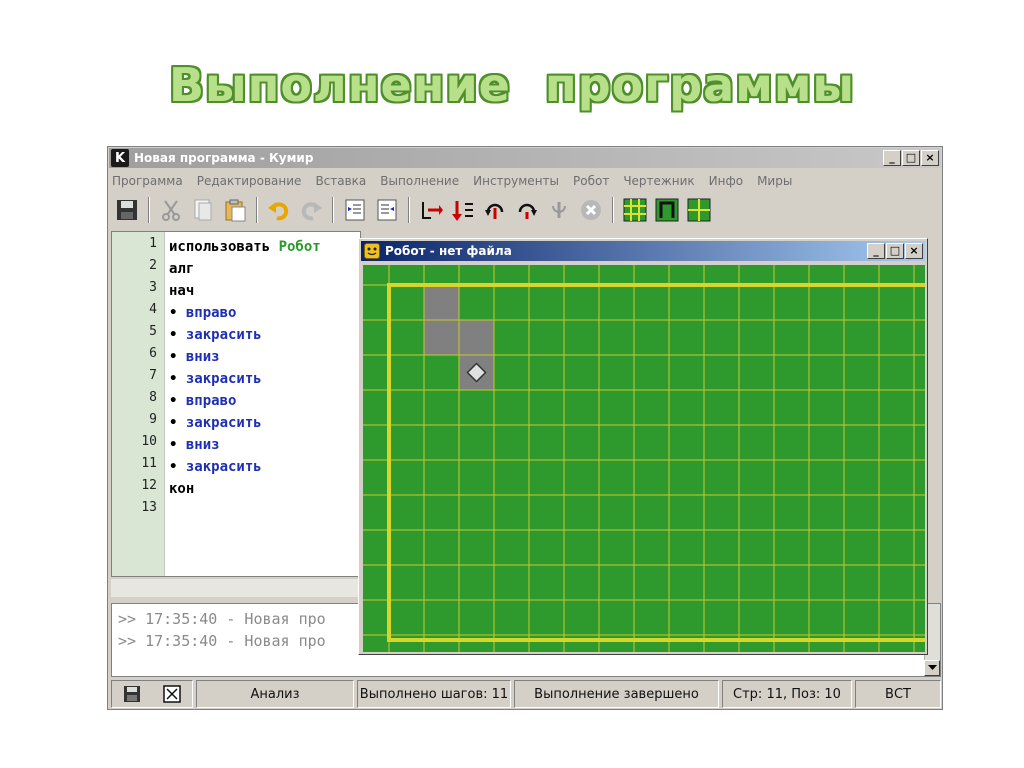  I want to click on code-line: 4 • вправо, so click(236, 313).